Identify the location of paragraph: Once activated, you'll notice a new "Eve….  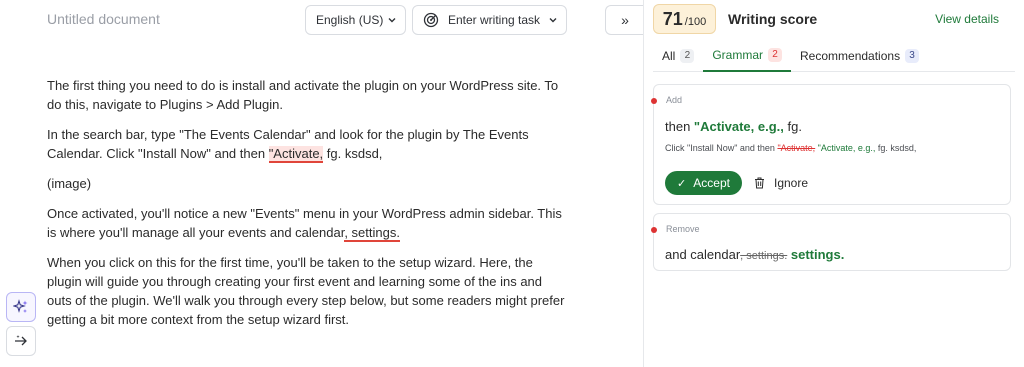
(307, 223).